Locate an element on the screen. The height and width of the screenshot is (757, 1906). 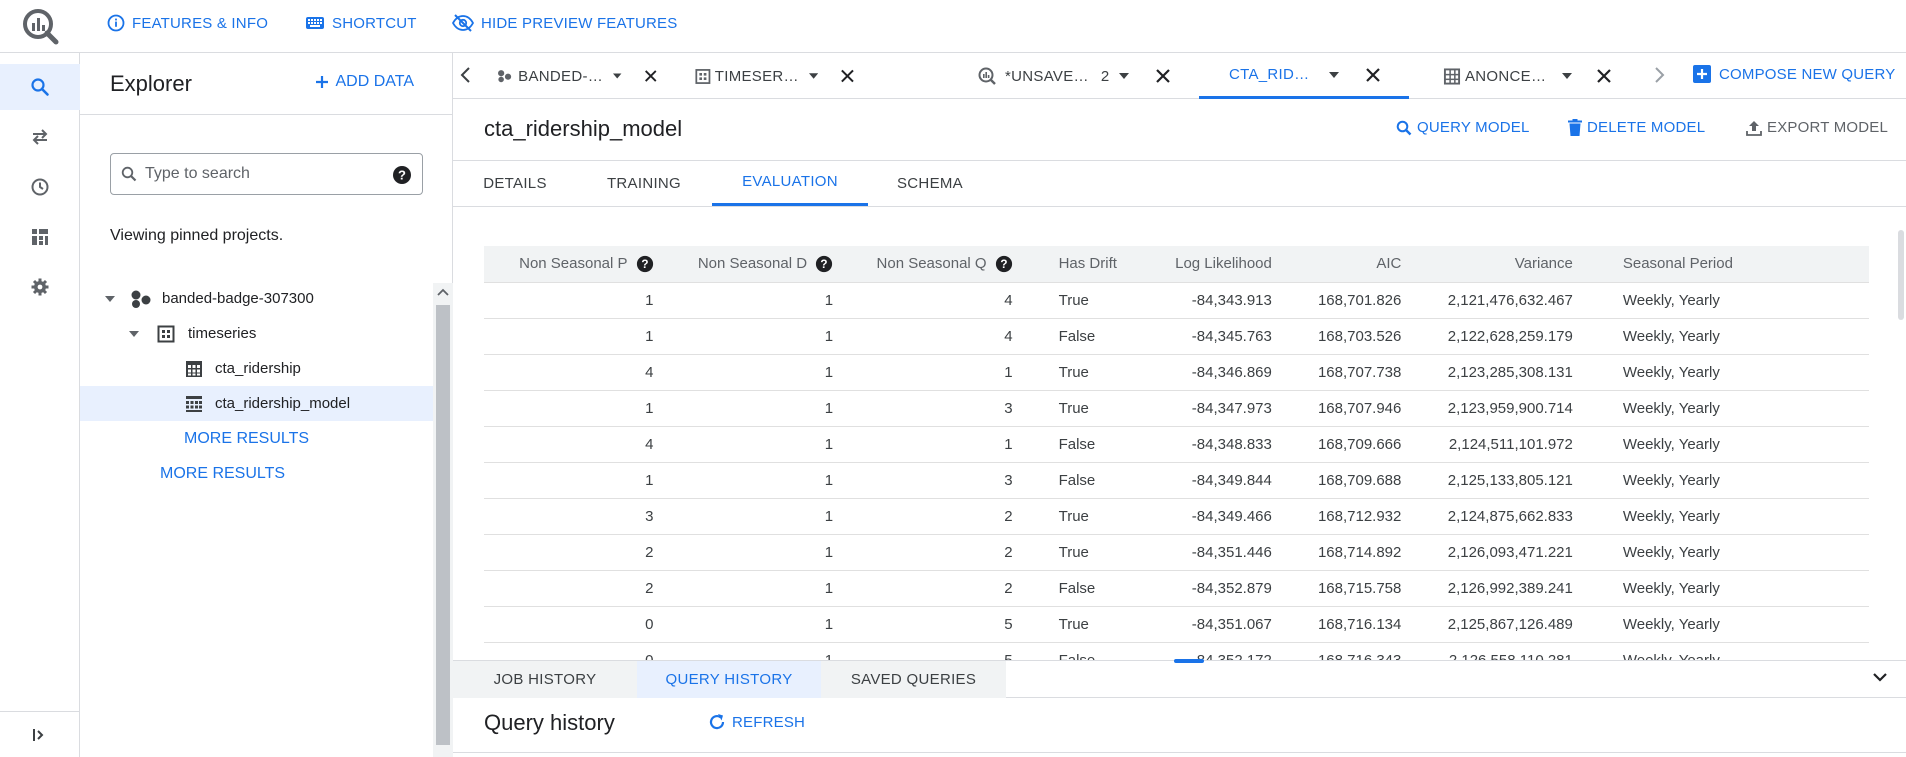
rail-search-button is located at coordinates (40, 87).